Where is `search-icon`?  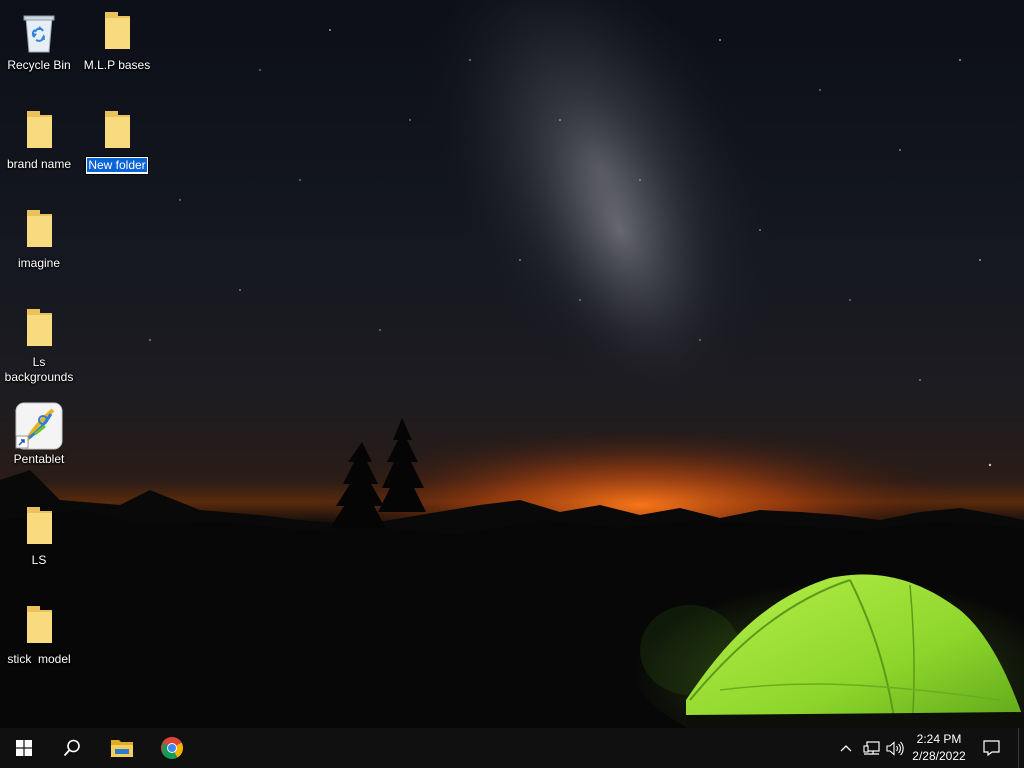 search-icon is located at coordinates (71, 748).